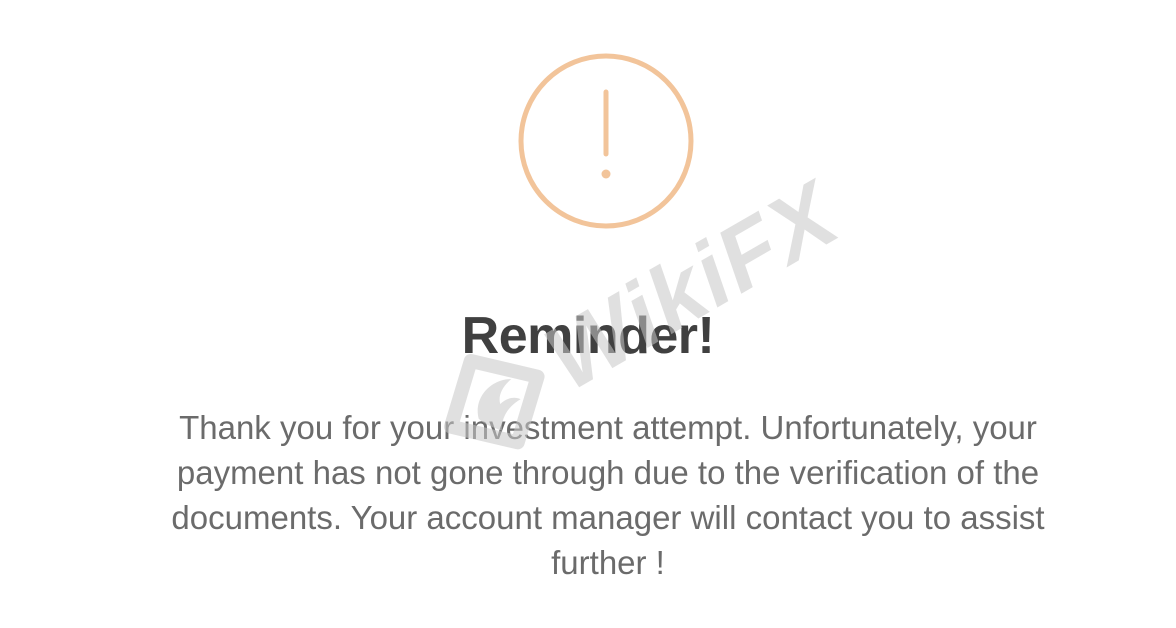  Describe the element at coordinates (606, 141) in the screenshot. I see `exclamation-circle-icon` at that location.